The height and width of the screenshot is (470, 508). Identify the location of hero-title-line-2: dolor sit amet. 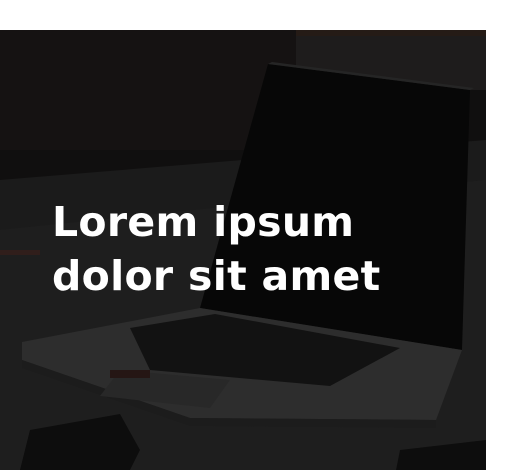
(216, 276).